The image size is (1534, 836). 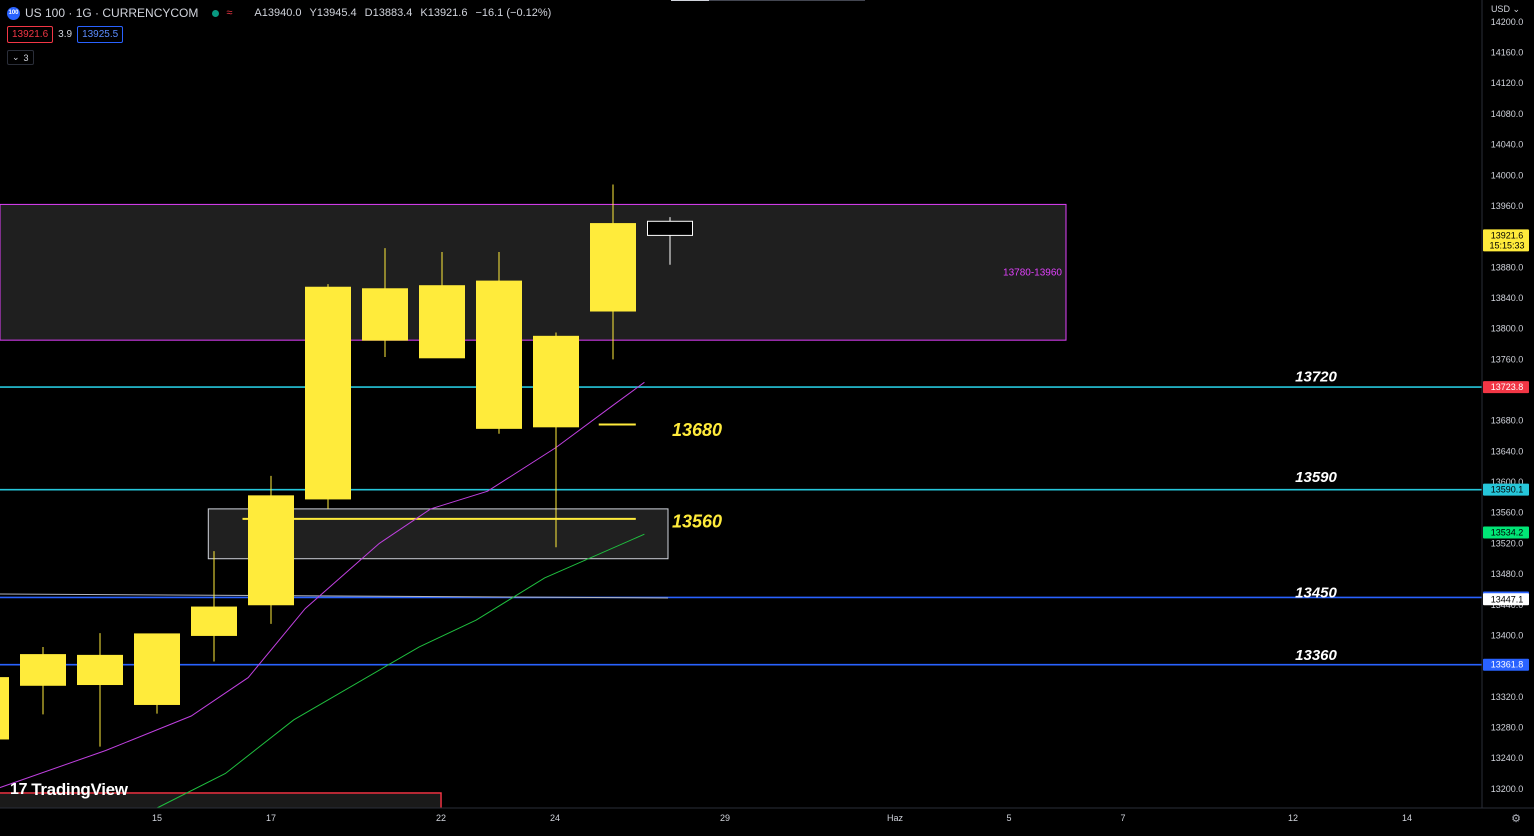 What do you see at coordinates (1507, 206) in the screenshot?
I see `price-tick-label: 13960.0` at bounding box center [1507, 206].